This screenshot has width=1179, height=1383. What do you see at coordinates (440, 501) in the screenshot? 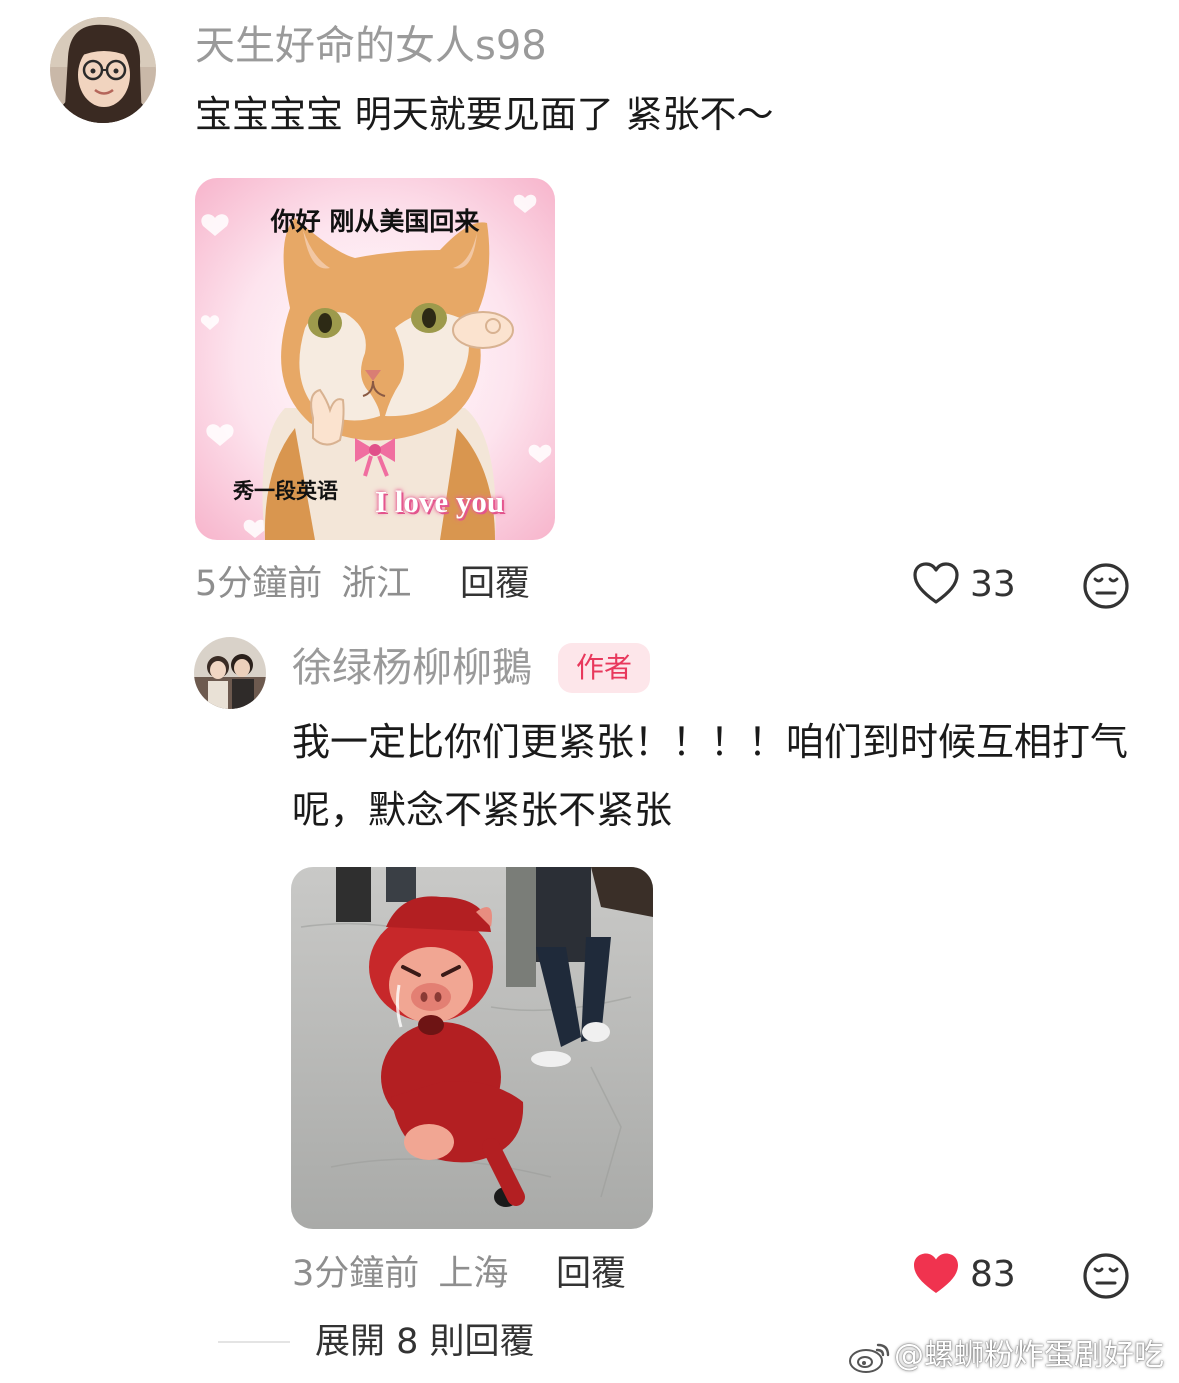
I see `sticker-highlight-caption: I love you` at bounding box center [440, 501].